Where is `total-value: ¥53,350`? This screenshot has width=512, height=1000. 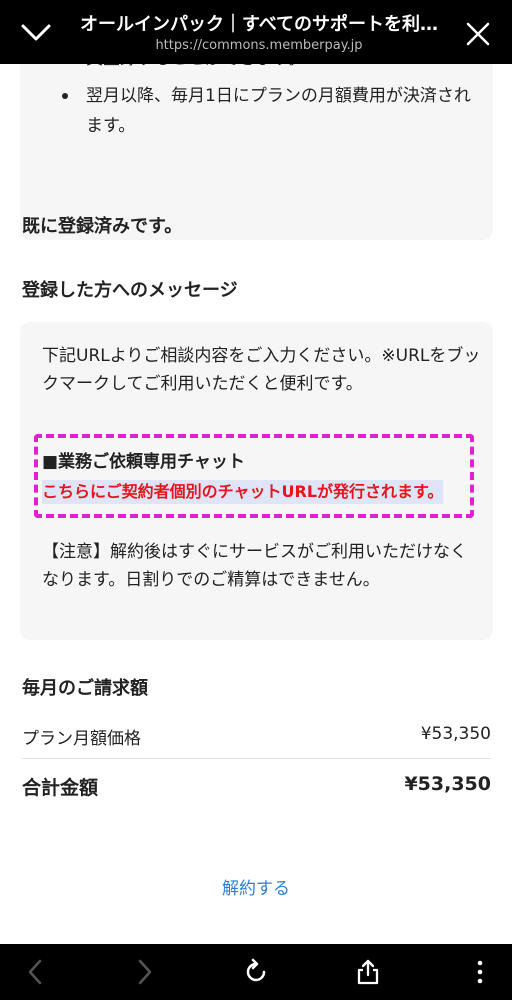 total-value: ¥53,350 is located at coordinates (447, 784).